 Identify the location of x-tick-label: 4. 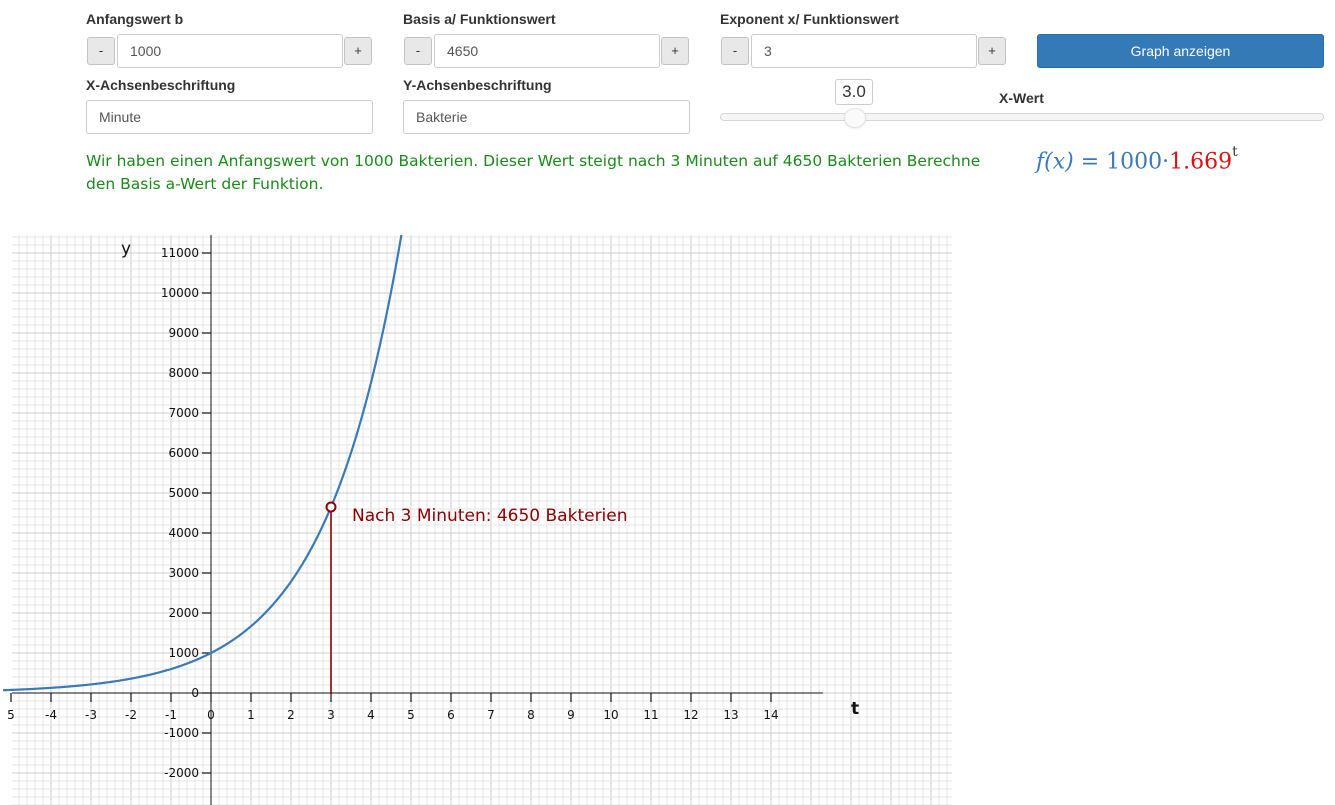
(371, 715).